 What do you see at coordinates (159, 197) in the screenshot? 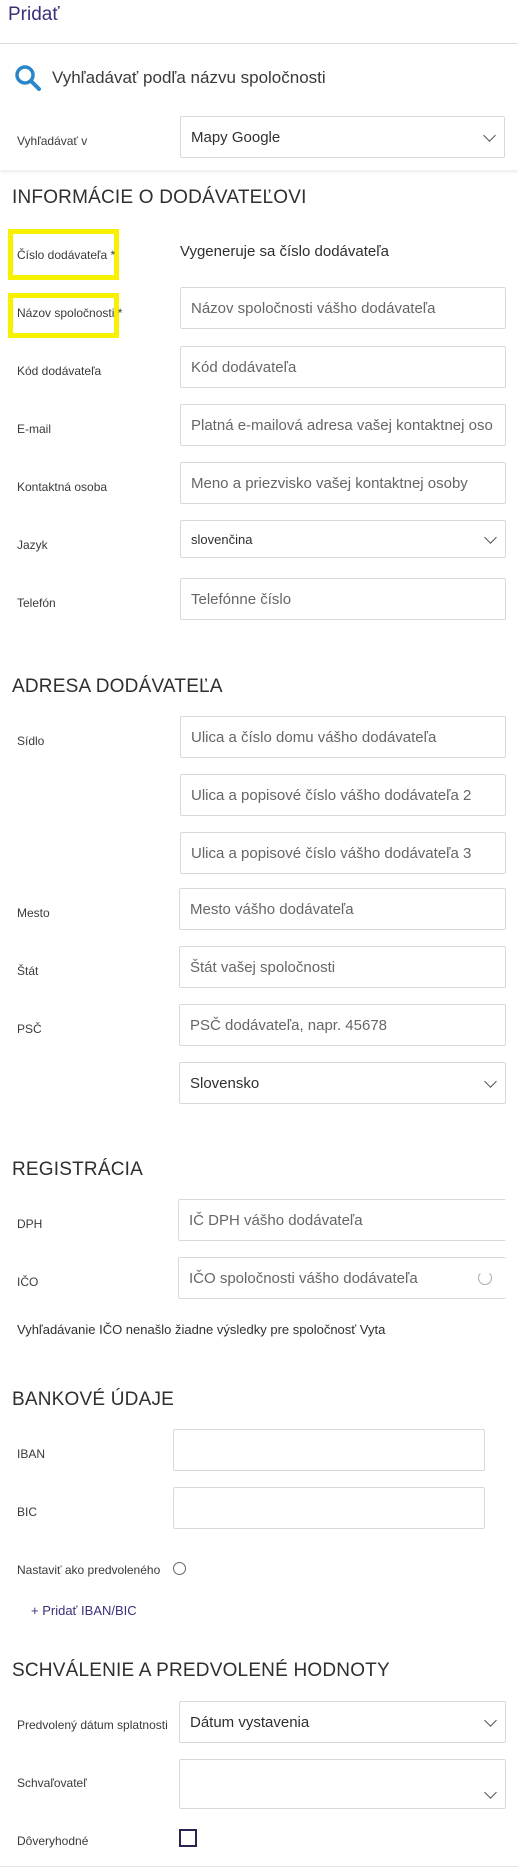
I see `supplier-info-heading: INFORMÁCIE O DODÁVATEĽOVI` at bounding box center [159, 197].